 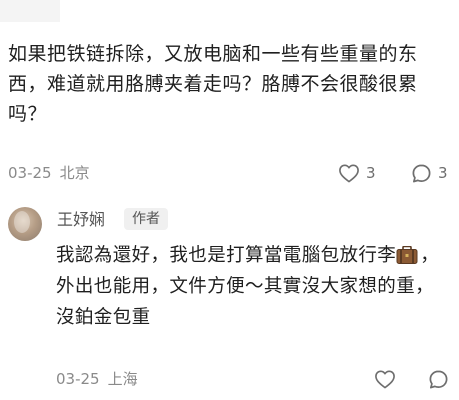 I want to click on comment-date: 03-25, so click(x=30, y=173).